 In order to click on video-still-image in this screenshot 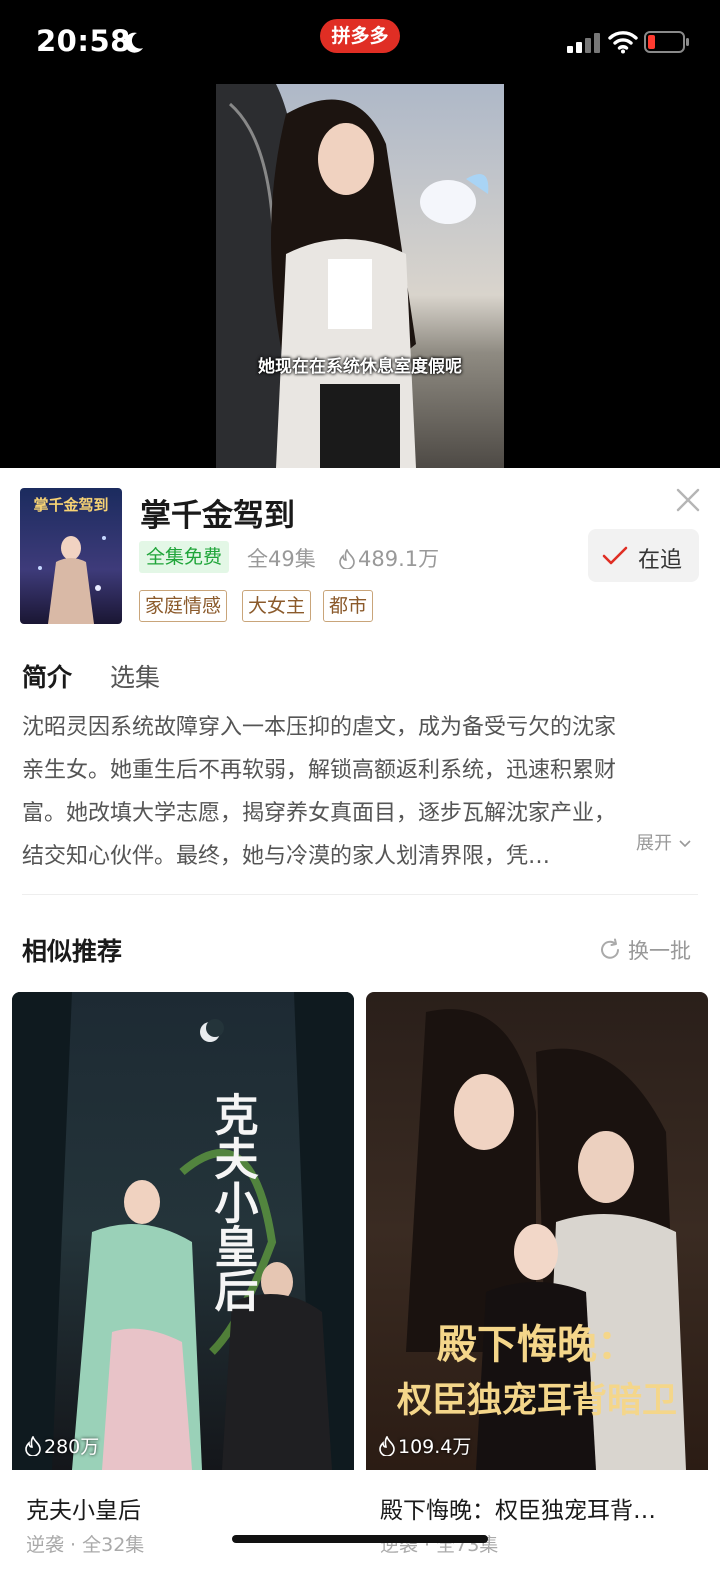, I will do `click(360, 276)`.